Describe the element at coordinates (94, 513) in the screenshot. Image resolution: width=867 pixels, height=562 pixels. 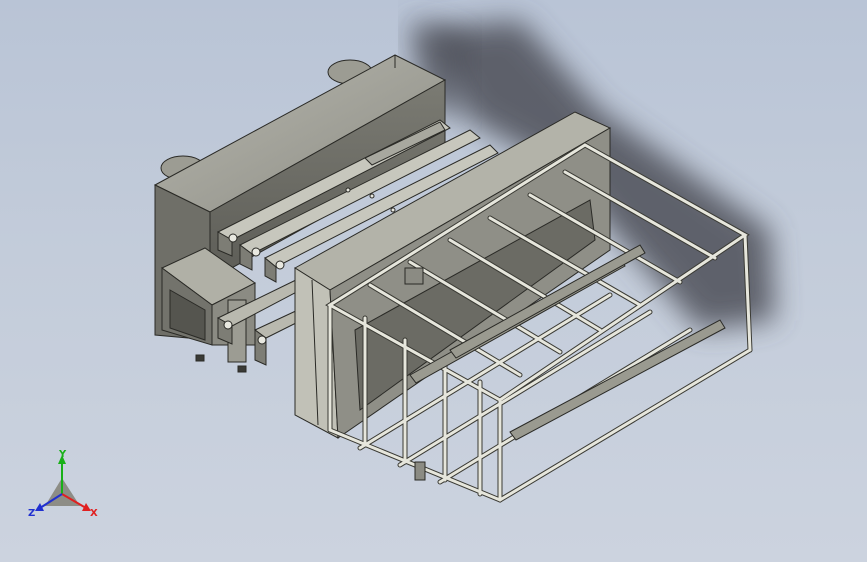
I see `x-axis-label: X` at that location.